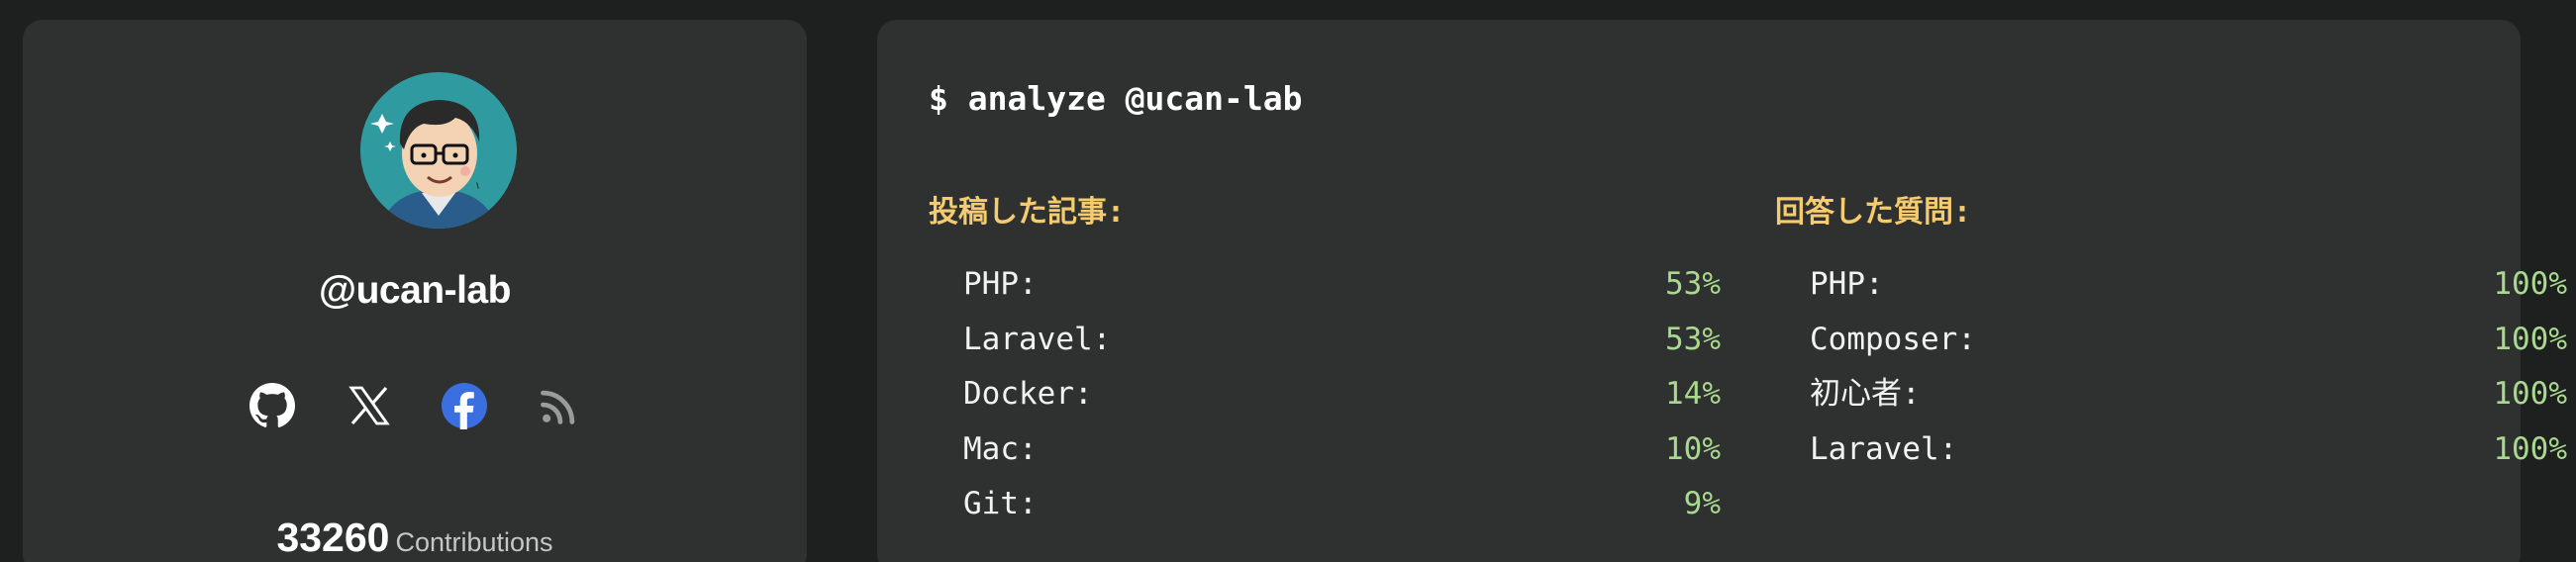 Image resolution: width=2576 pixels, height=562 pixels. Describe the element at coordinates (1325, 505) in the screenshot. I see `list-item: Git: 9%` at that location.